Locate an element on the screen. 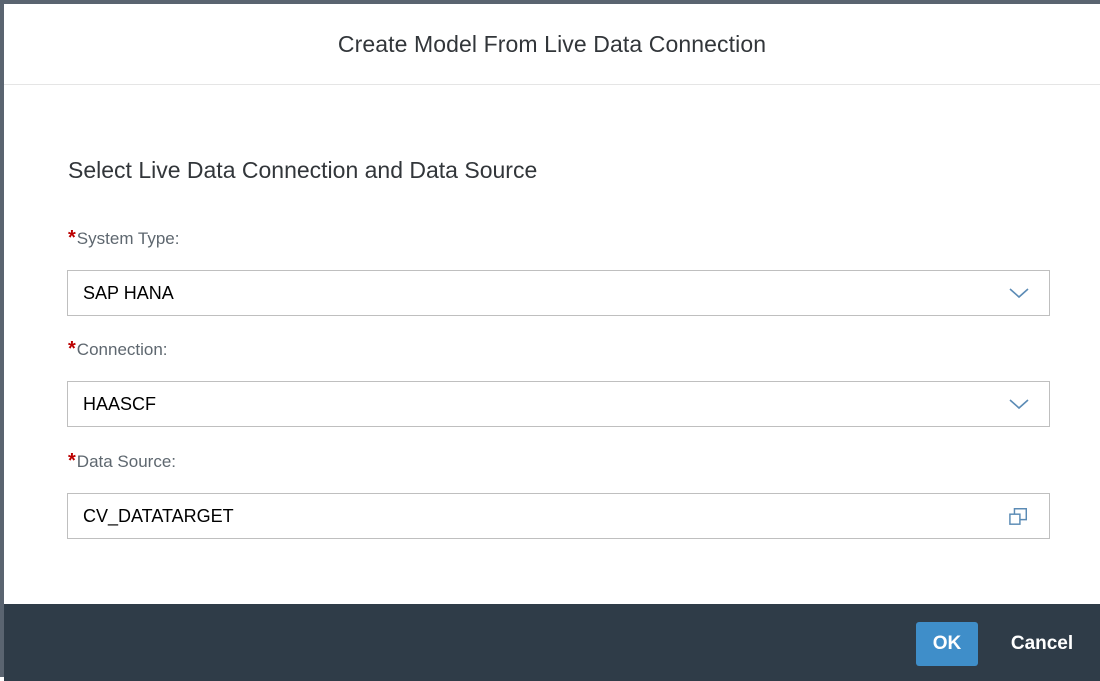 The height and width of the screenshot is (681, 1100). system-type-label: *System Type: is located at coordinates (123, 238).